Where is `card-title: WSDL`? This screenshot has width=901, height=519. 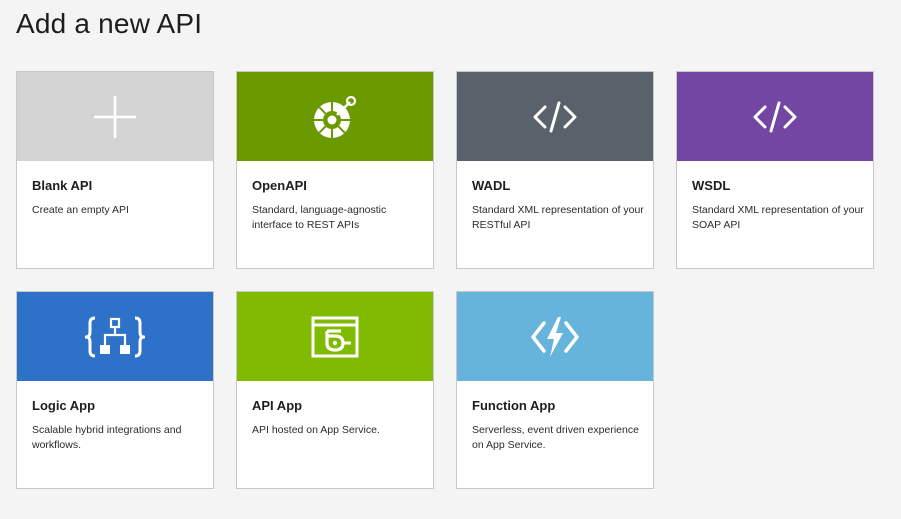
card-title: WSDL is located at coordinates (711, 185).